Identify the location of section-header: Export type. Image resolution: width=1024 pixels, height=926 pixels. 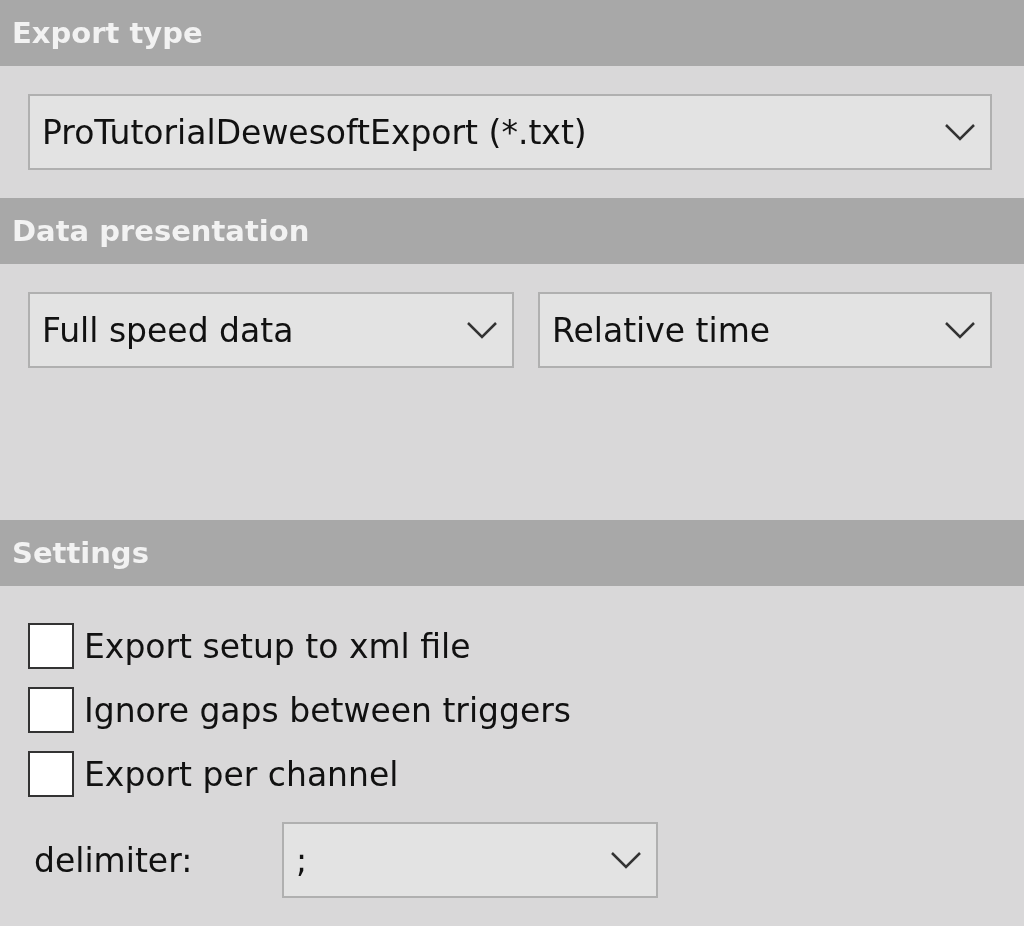
(512, 33).